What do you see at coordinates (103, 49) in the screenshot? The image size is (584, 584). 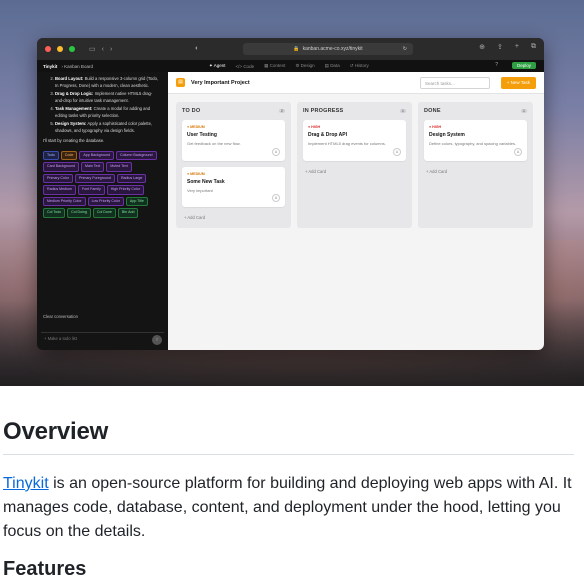 I see `back-icon: ‹` at bounding box center [103, 49].